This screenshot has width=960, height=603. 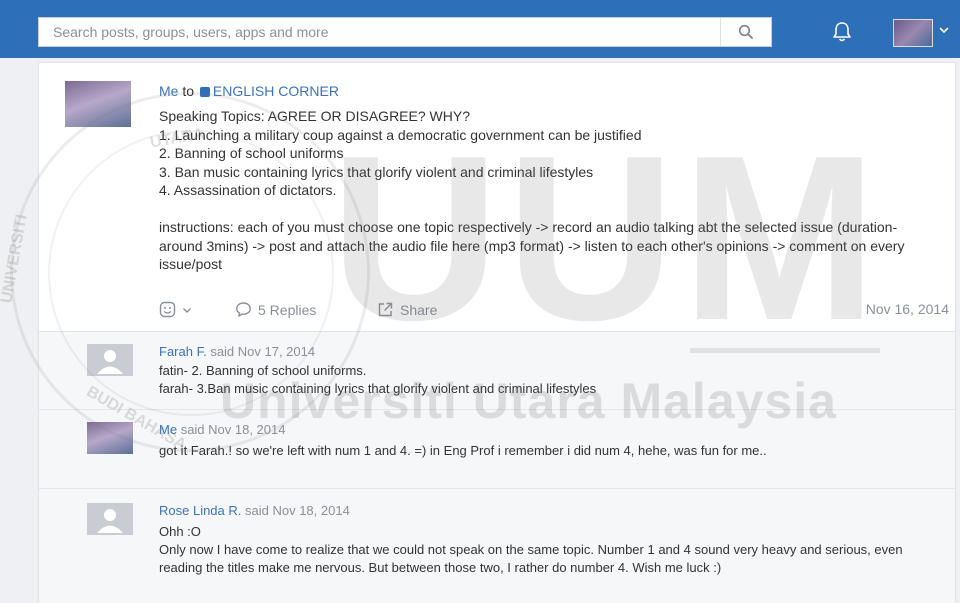 I want to click on reaction-button, so click(x=175, y=309).